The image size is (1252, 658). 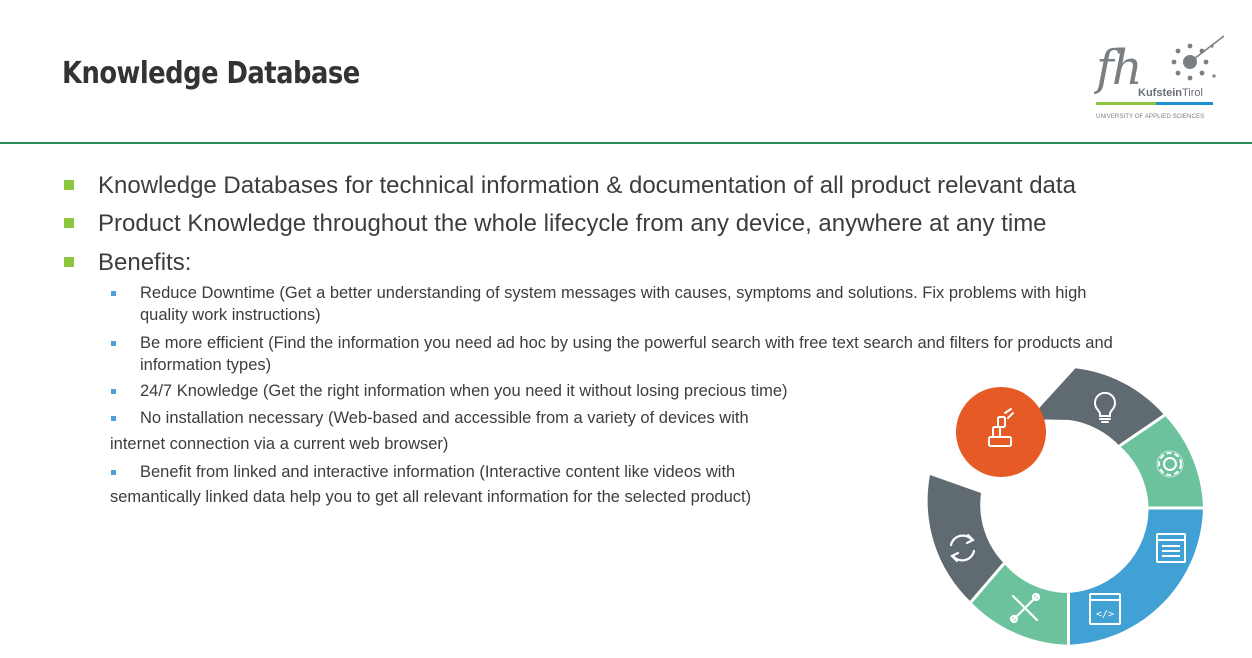 I want to click on lifecycle-wheel: </>, so click(x=1065, y=506).